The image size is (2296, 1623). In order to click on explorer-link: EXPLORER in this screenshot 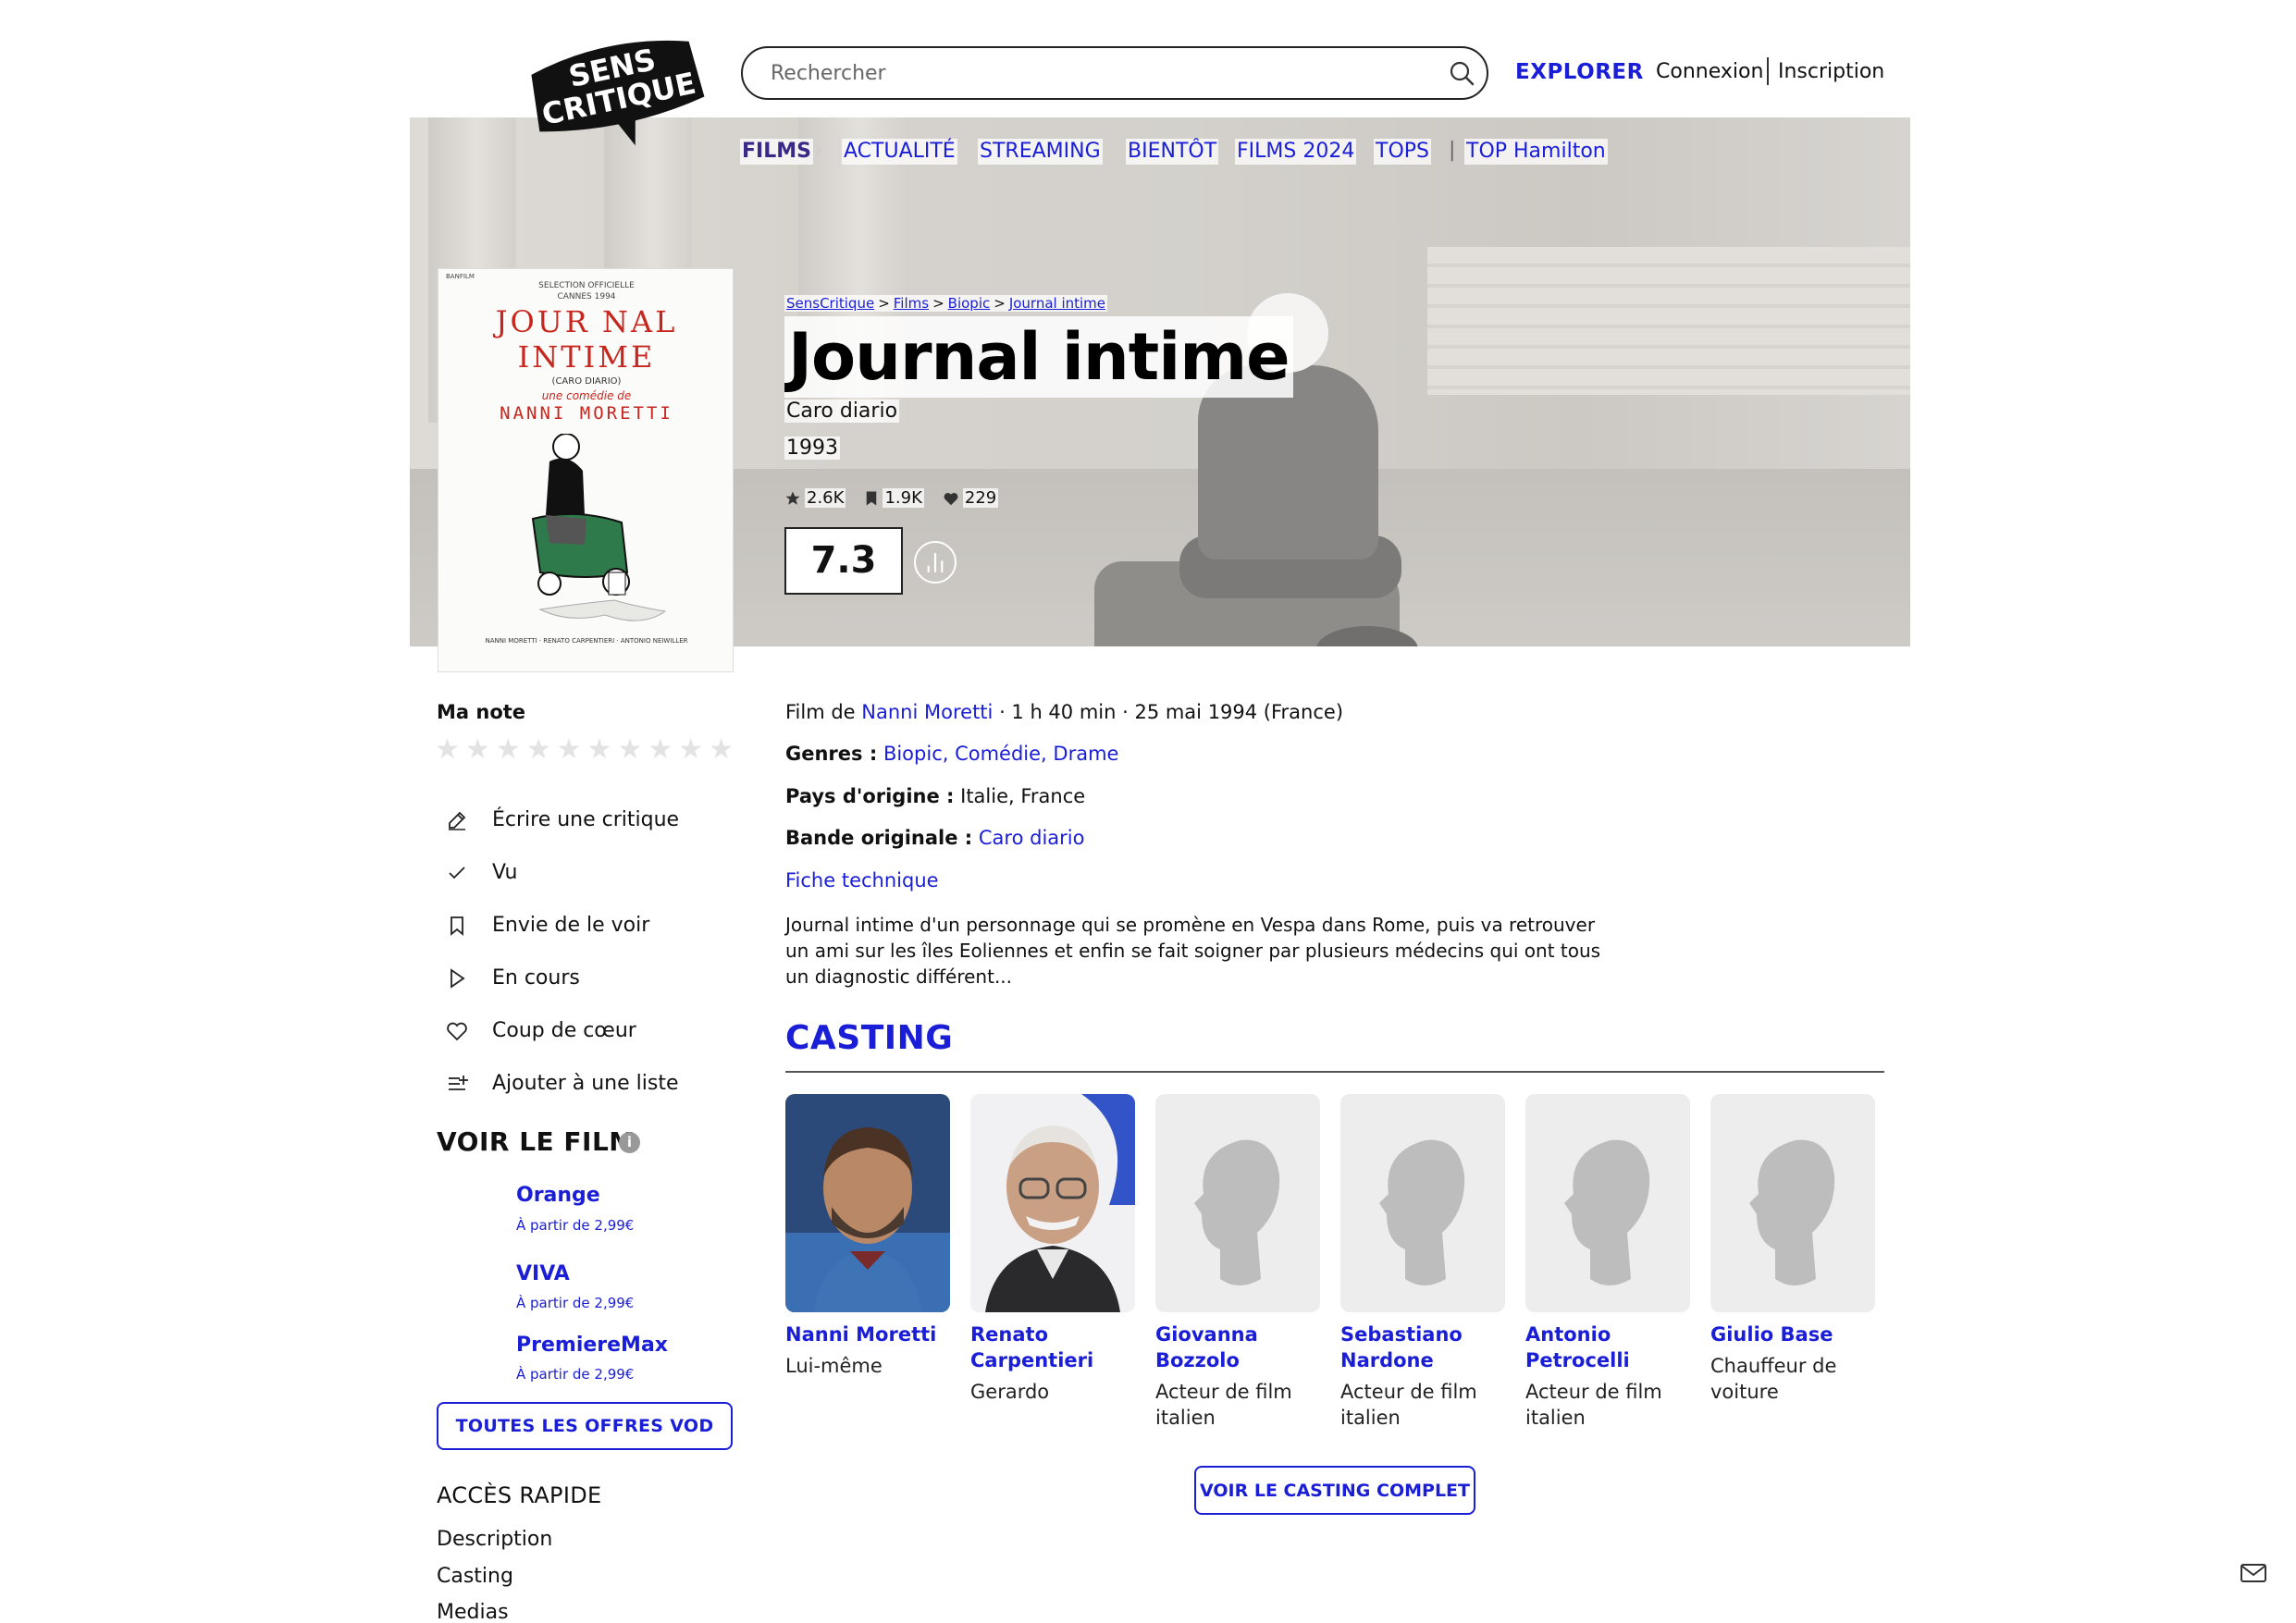, I will do `click(1579, 72)`.